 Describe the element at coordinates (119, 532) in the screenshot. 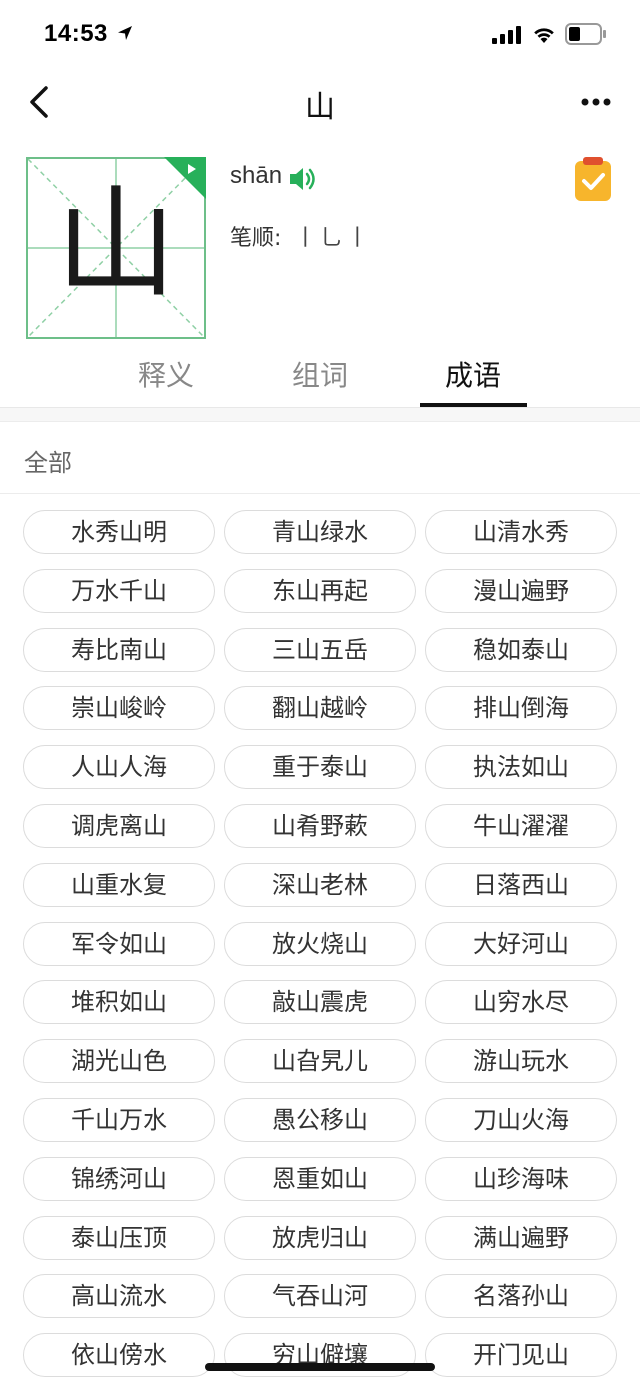

I see `idiom-chip: 水秀山明` at that location.